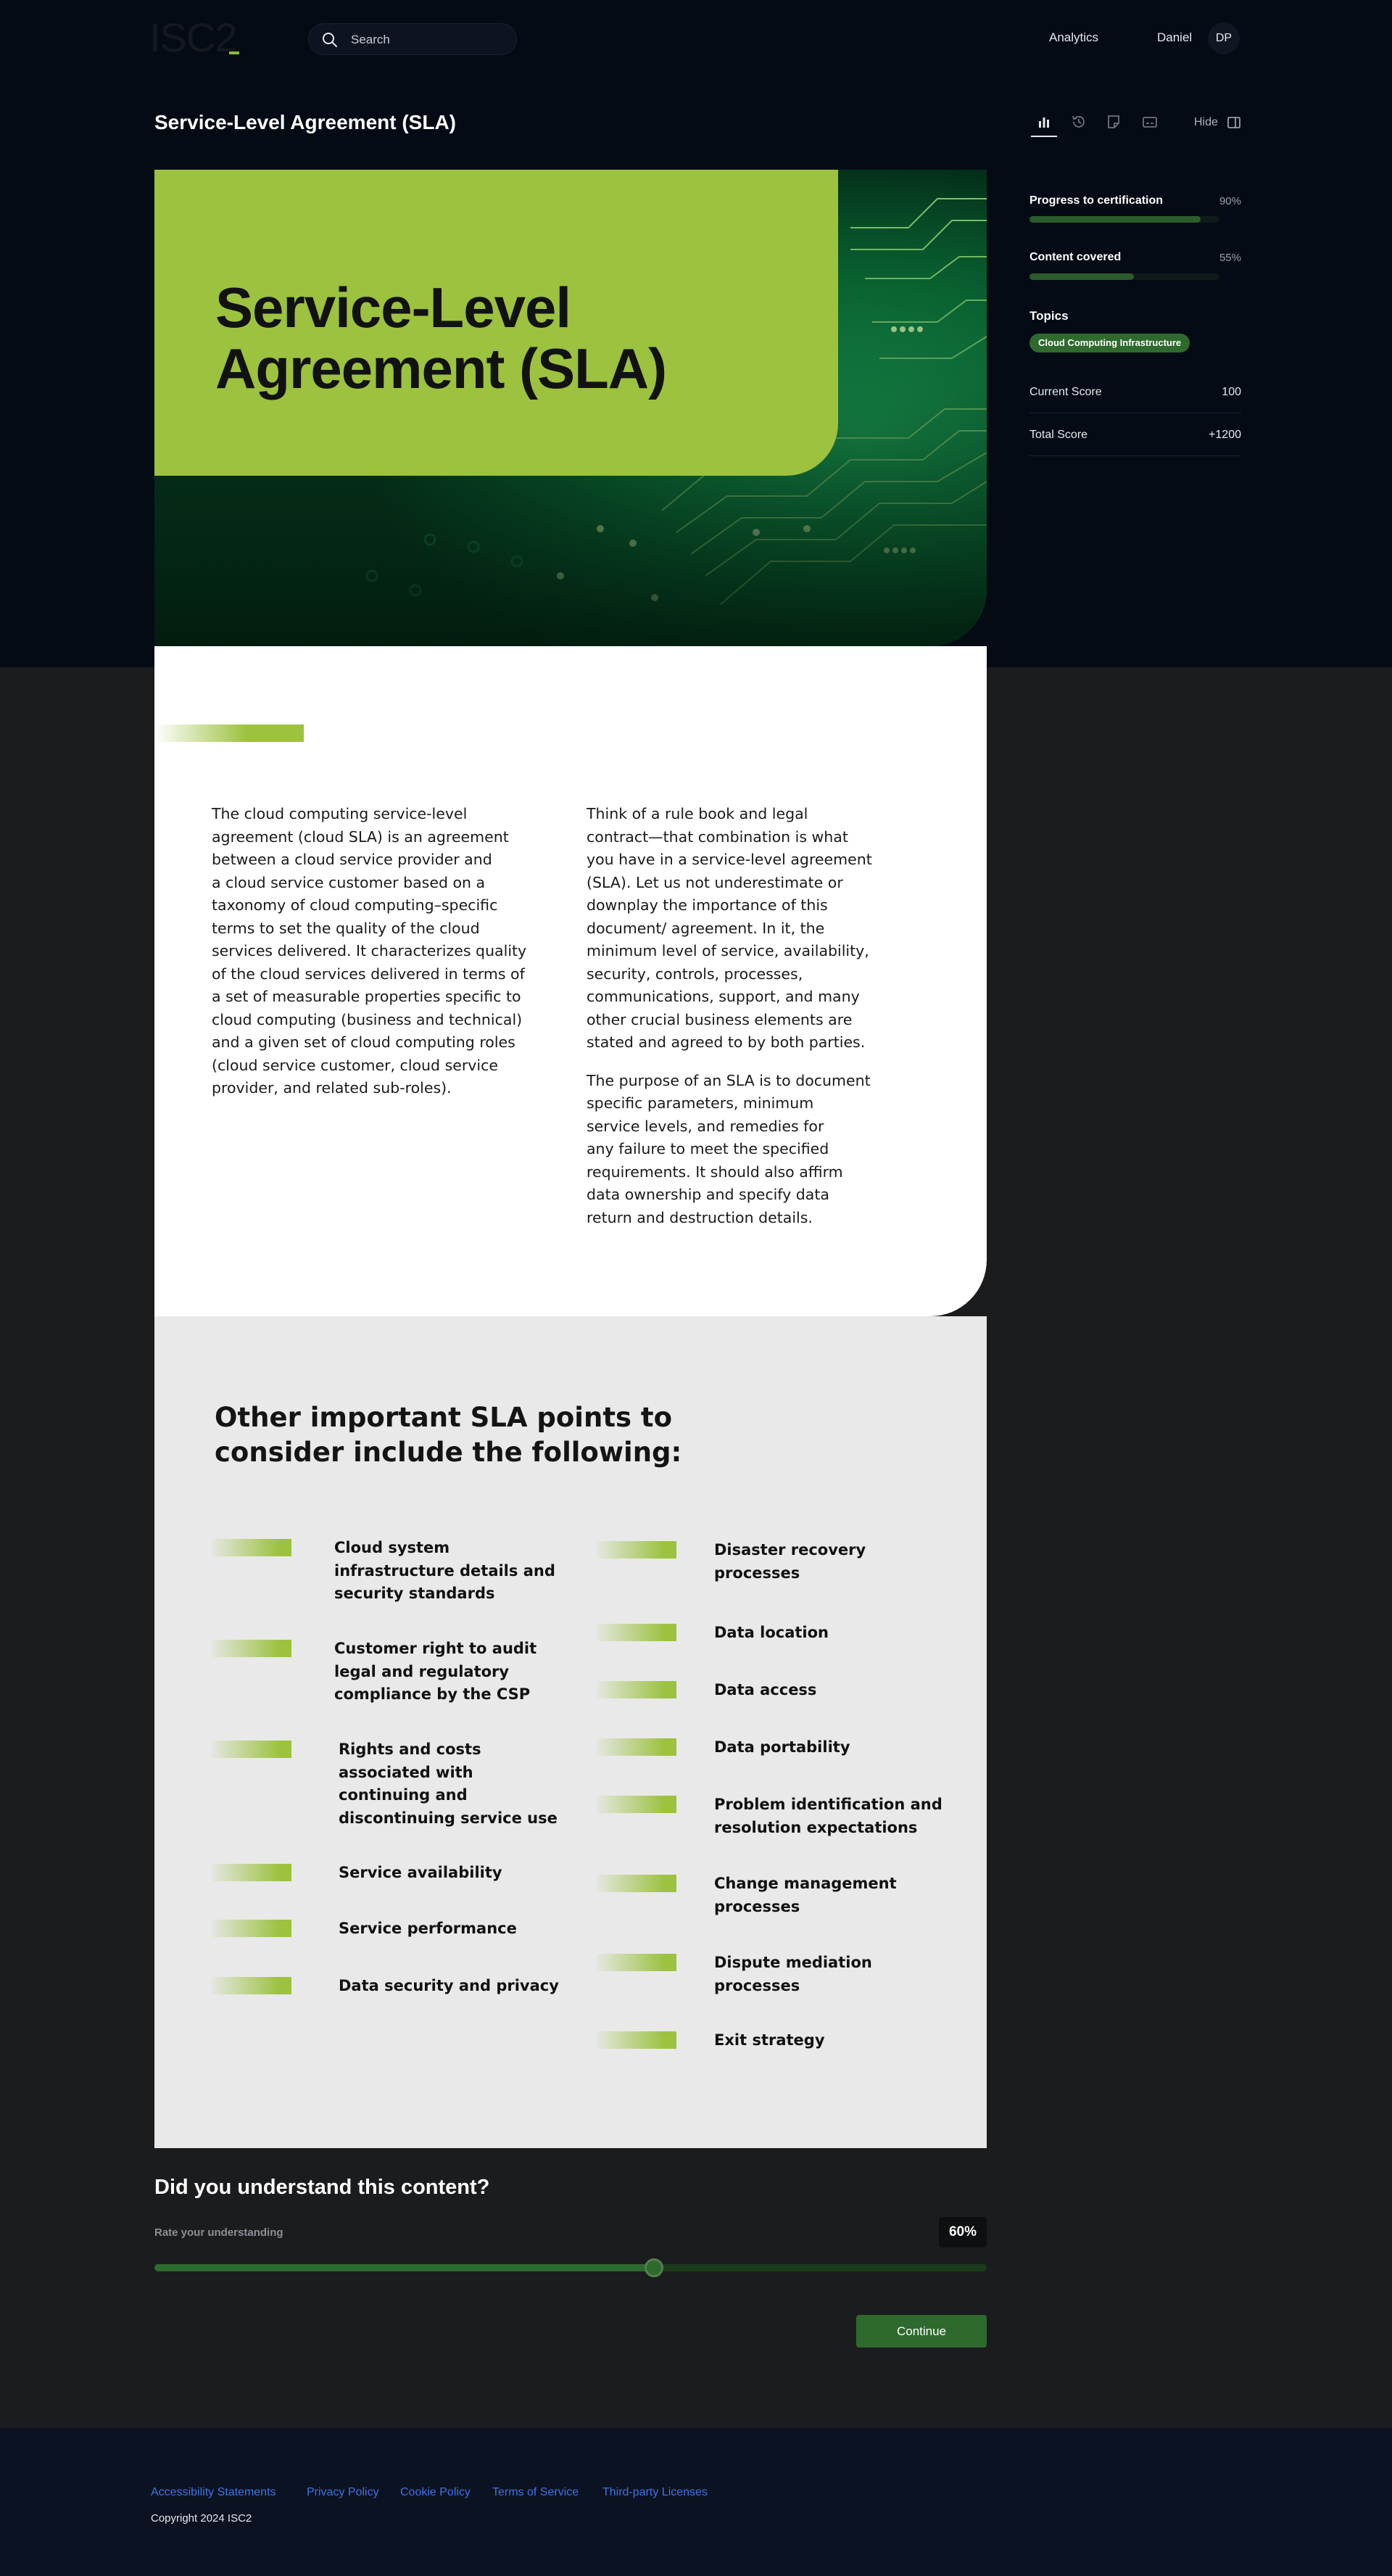 The width and height of the screenshot is (1392, 2576). What do you see at coordinates (805, 1895) in the screenshot?
I see `point-text: Change management processes` at bounding box center [805, 1895].